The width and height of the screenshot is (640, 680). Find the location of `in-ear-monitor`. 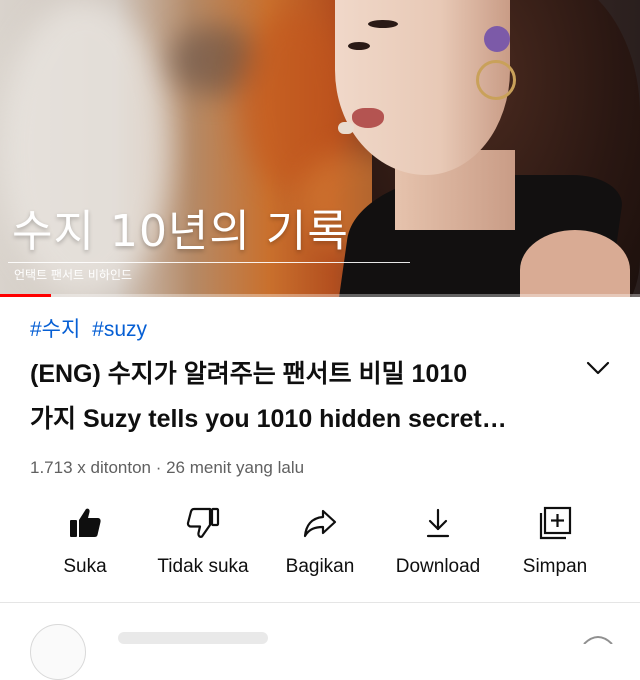

in-ear-monitor is located at coordinates (497, 39).